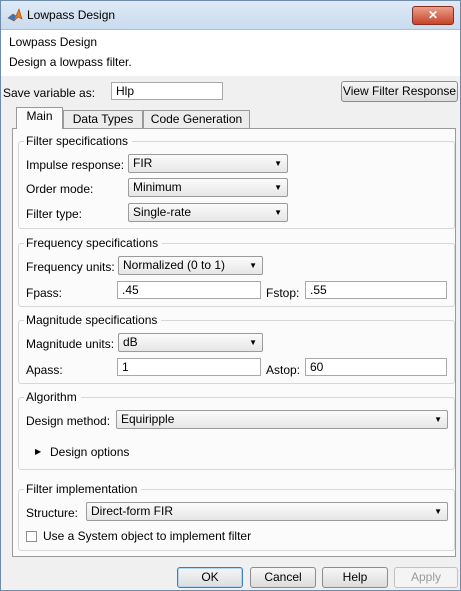 The width and height of the screenshot is (461, 591). Describe the element at coordinates (70, 267) in the screenshot. I see `frequency-units-label: Frequency units:` at that location.